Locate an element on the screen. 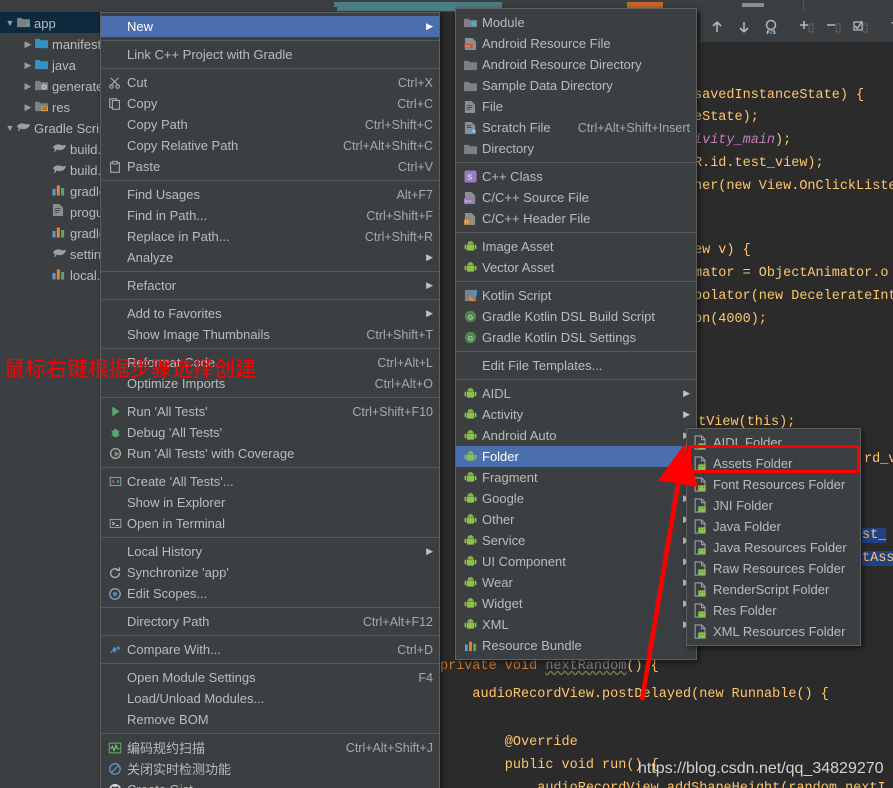 The height and width of the screenshot is (788, 893). menu-item-find-in-path: Find in Path... Ctrl+Shift+F is located at coordinates (270, 215).